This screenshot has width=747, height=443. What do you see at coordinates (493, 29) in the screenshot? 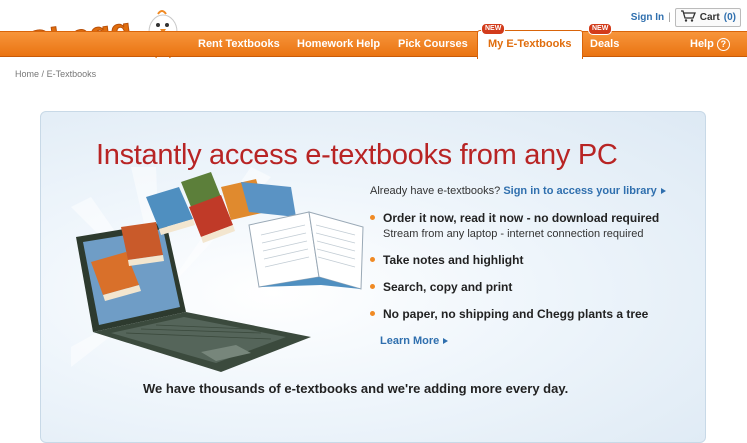
I see `new-badge: NEW` at bounding box center [493, 29].